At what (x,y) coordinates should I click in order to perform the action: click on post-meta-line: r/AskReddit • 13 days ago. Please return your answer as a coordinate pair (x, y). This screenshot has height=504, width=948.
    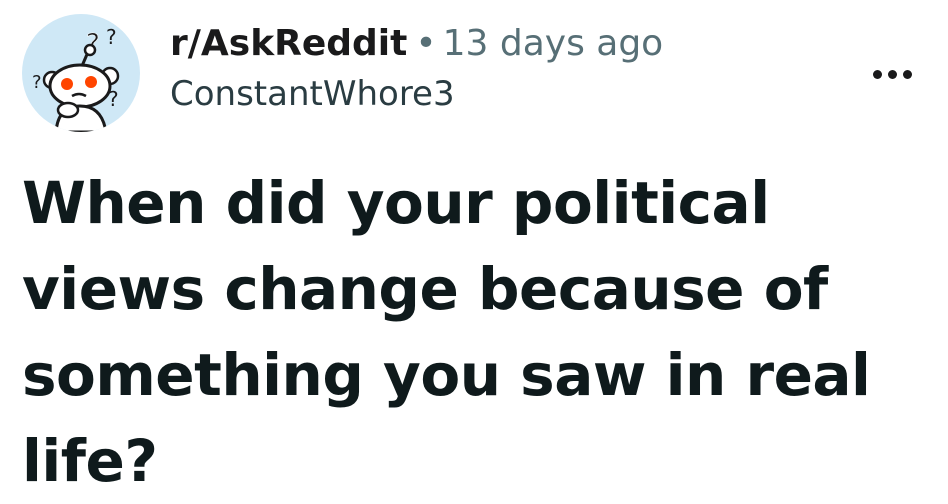
    Looking at the image, I should click on (416, 44).